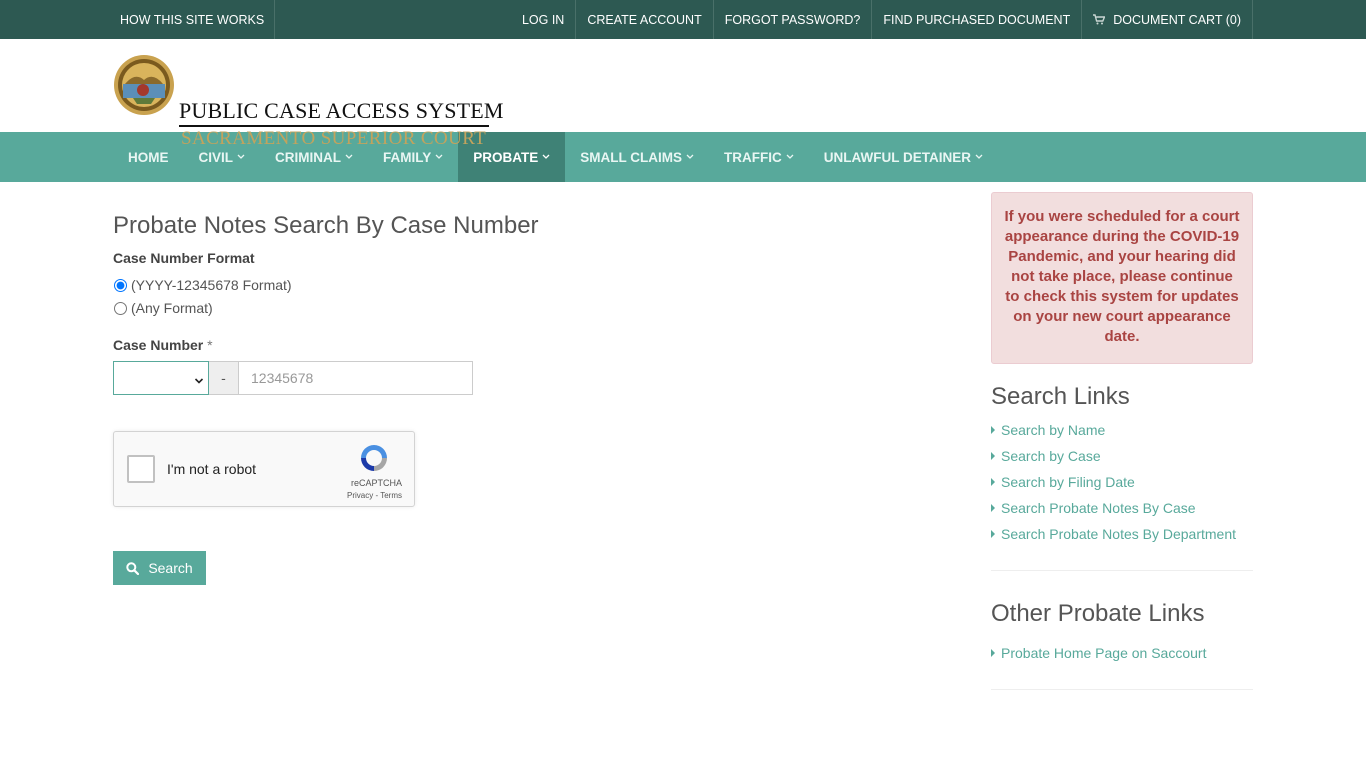 This screenshot has height=768, width=1366. Describe the element at coordinates (120, 285) in the screenshot. I see `format-radio-yyyy` at that location.